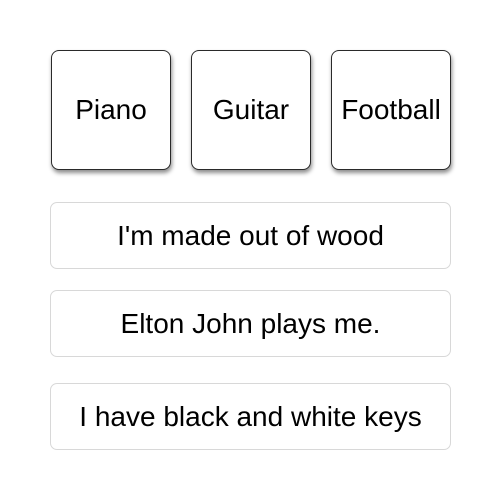  Describe the element at coordinates (250, 235) in the screenshot. I see `clue-card: I'm made out of wood` at that location.